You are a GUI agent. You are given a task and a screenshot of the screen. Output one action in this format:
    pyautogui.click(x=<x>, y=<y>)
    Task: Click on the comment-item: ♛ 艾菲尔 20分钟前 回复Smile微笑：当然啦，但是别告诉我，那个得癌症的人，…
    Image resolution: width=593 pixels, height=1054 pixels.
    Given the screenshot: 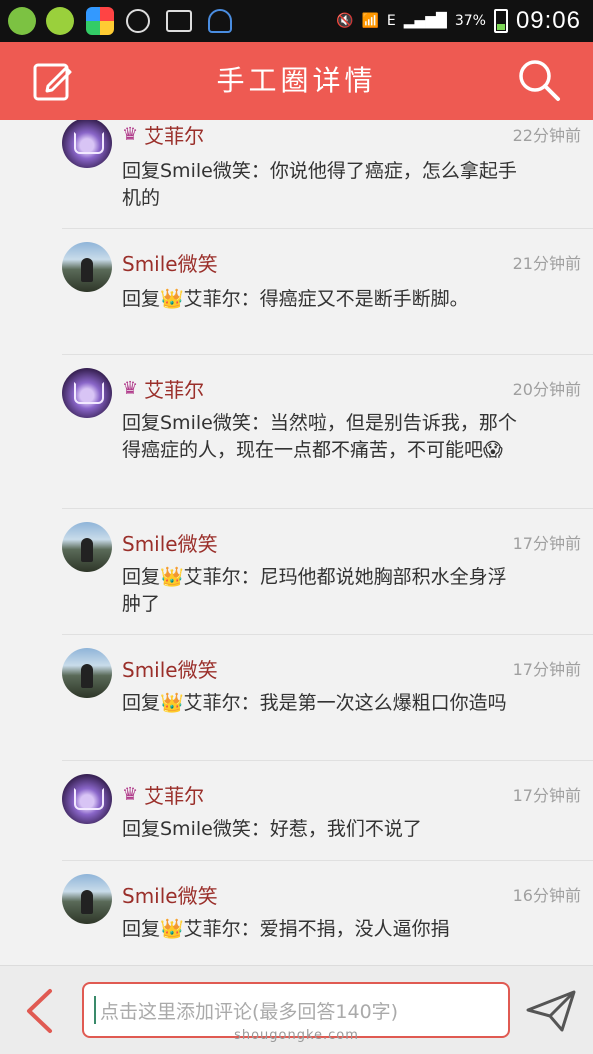 What is the action you would take?
    pyautogui.click(x=296, y=432)
    